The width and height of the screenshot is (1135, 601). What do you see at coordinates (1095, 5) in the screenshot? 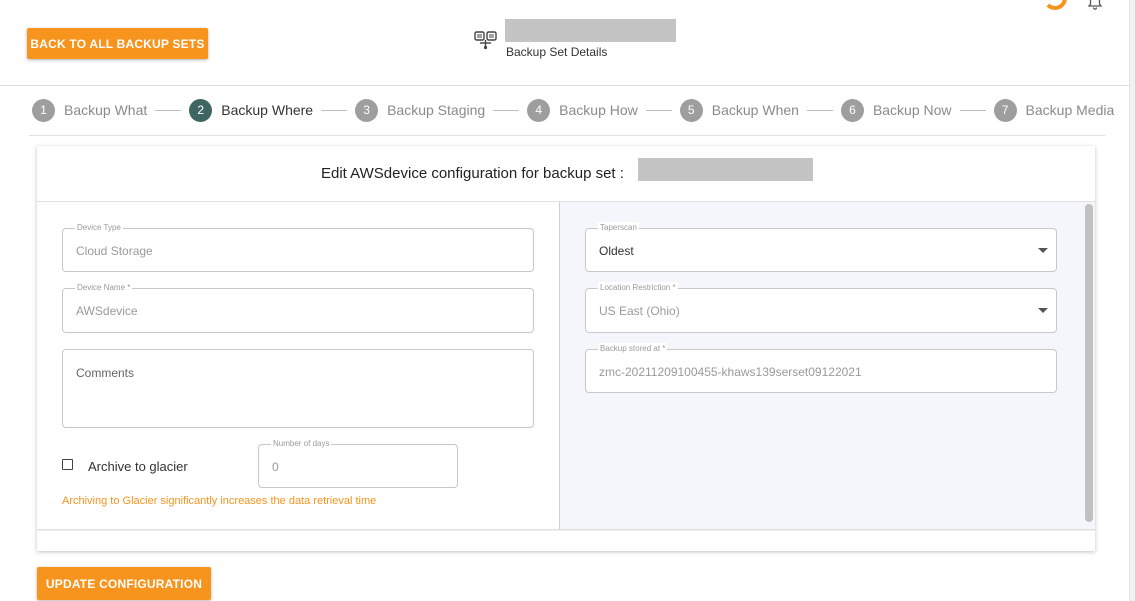
I see `bell-icon` at bounding box center [1095, 5].